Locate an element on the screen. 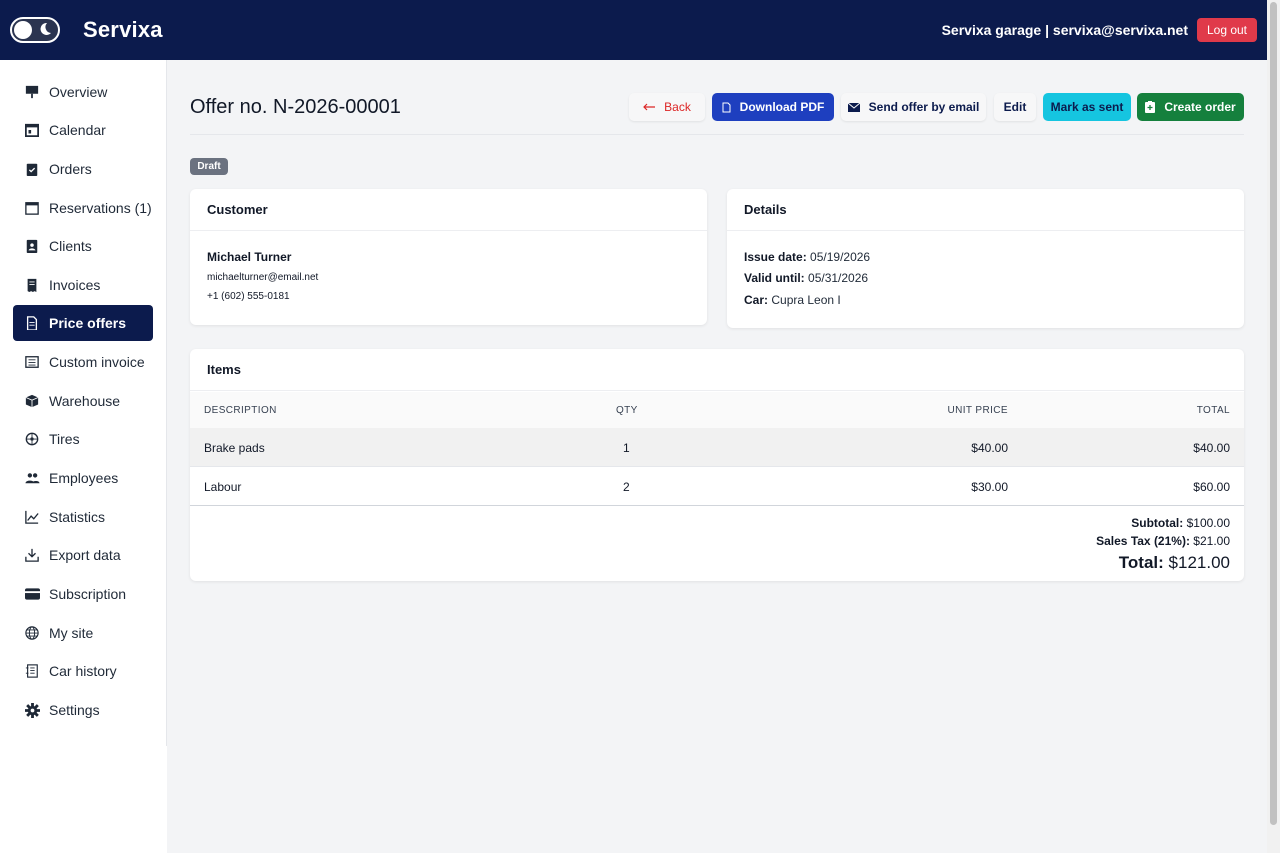 Image resolution: width=1280 pixels, height=853 pixels. sidebar-item-reservations: Reservations (1) is located at coordinates (83, 208).